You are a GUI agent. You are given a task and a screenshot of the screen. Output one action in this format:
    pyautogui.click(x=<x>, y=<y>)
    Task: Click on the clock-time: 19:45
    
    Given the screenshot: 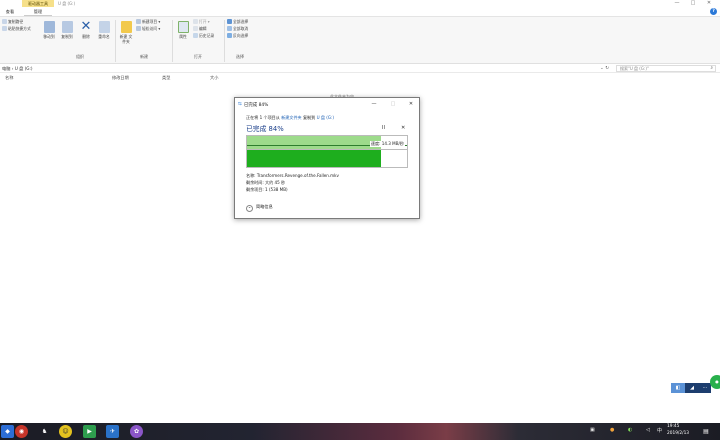 What is the action you would take?
    pyautogui.click(x=673, y=427)
    